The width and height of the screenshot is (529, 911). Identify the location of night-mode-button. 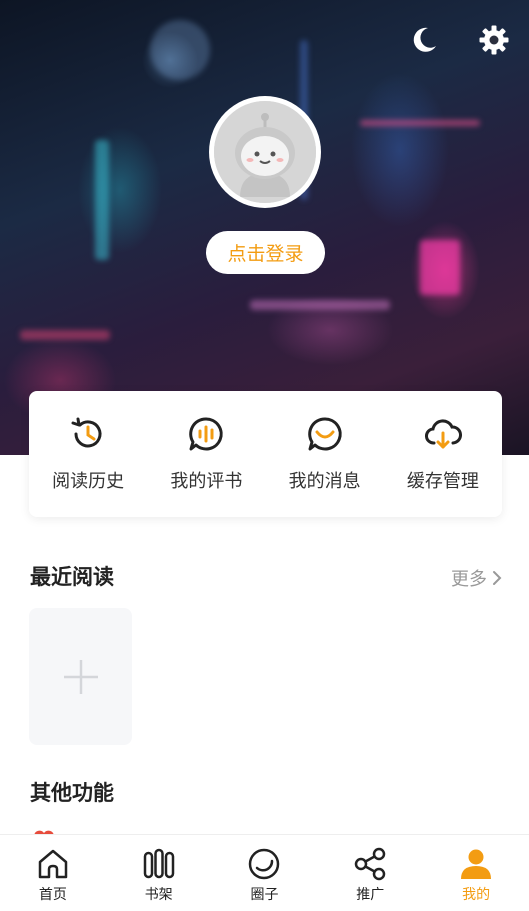
(424, 40).